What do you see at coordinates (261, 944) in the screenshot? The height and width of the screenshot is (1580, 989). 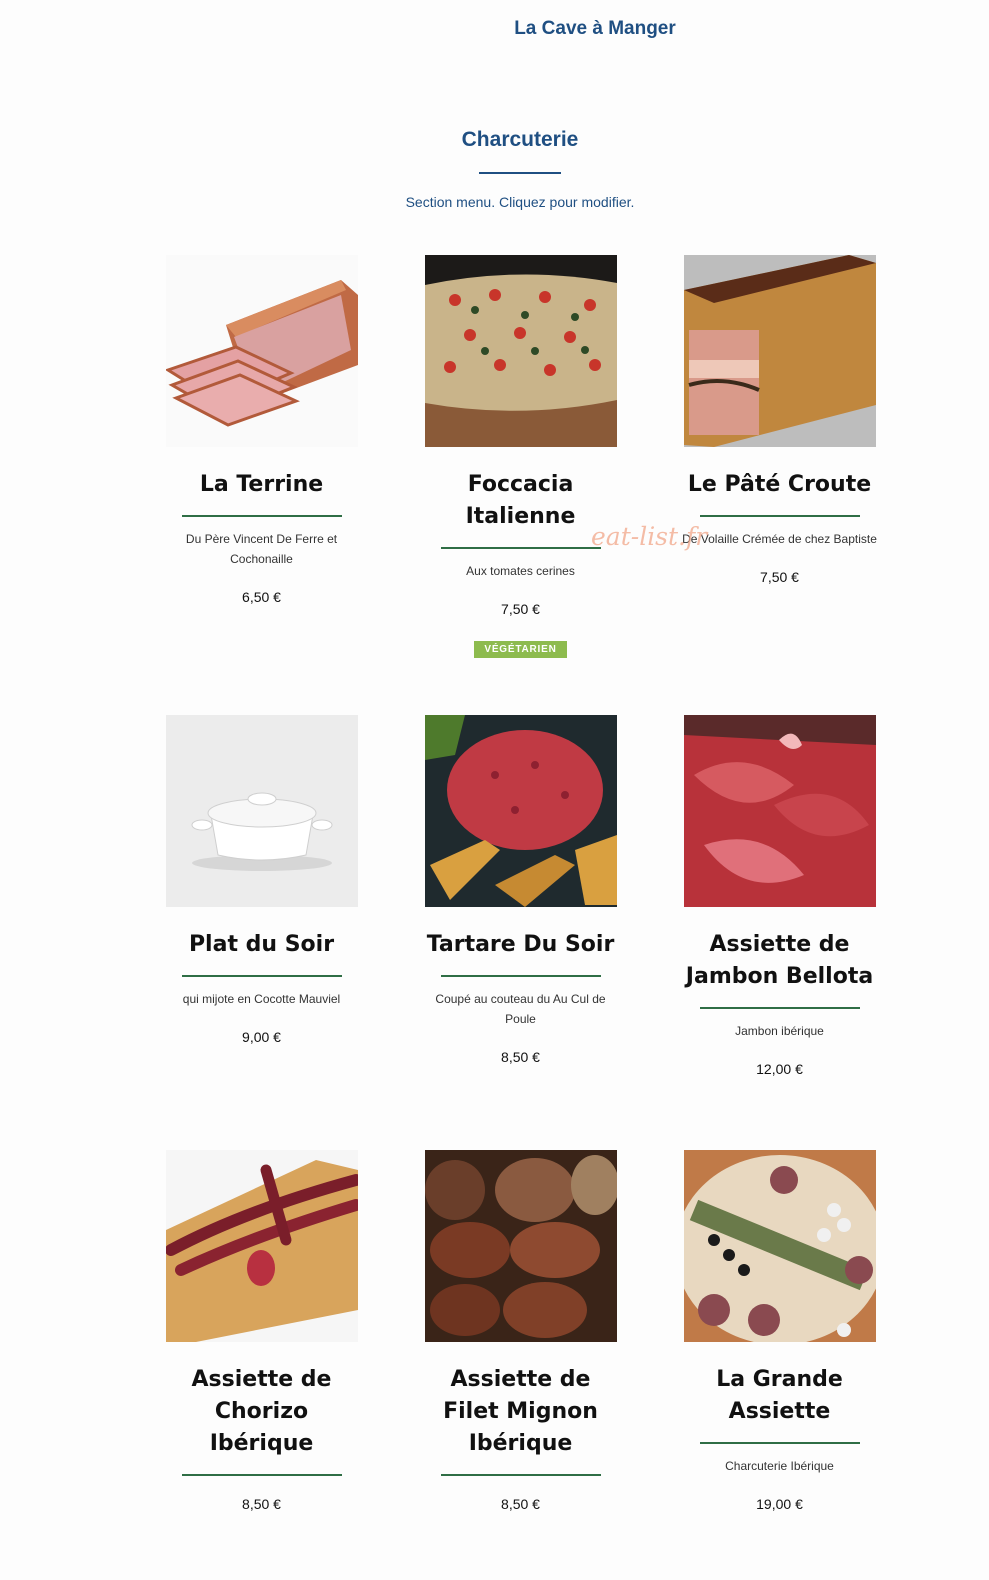 I see `item-name: Plat du Soir` at bounding box center [261, 944].